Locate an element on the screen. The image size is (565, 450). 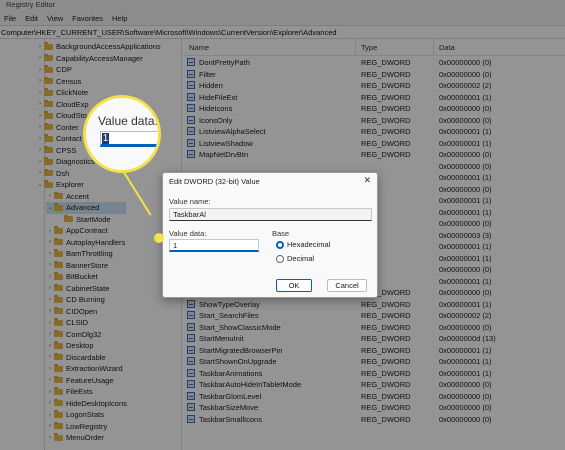
callout-pointer-dot is located at coordinates (159, 238).